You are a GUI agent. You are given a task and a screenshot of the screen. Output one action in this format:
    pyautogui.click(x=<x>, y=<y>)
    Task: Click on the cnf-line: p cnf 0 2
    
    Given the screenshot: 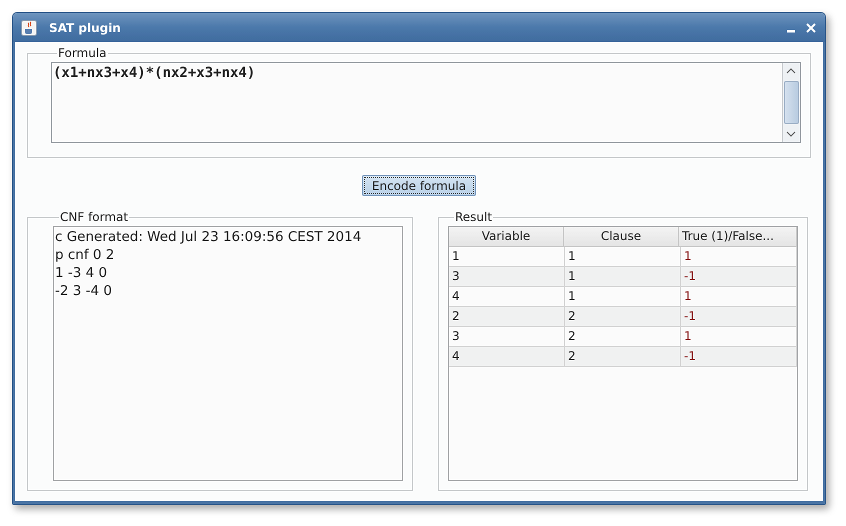 What is the action you would take?
    pyautogui.click(x=85, y=255)
    